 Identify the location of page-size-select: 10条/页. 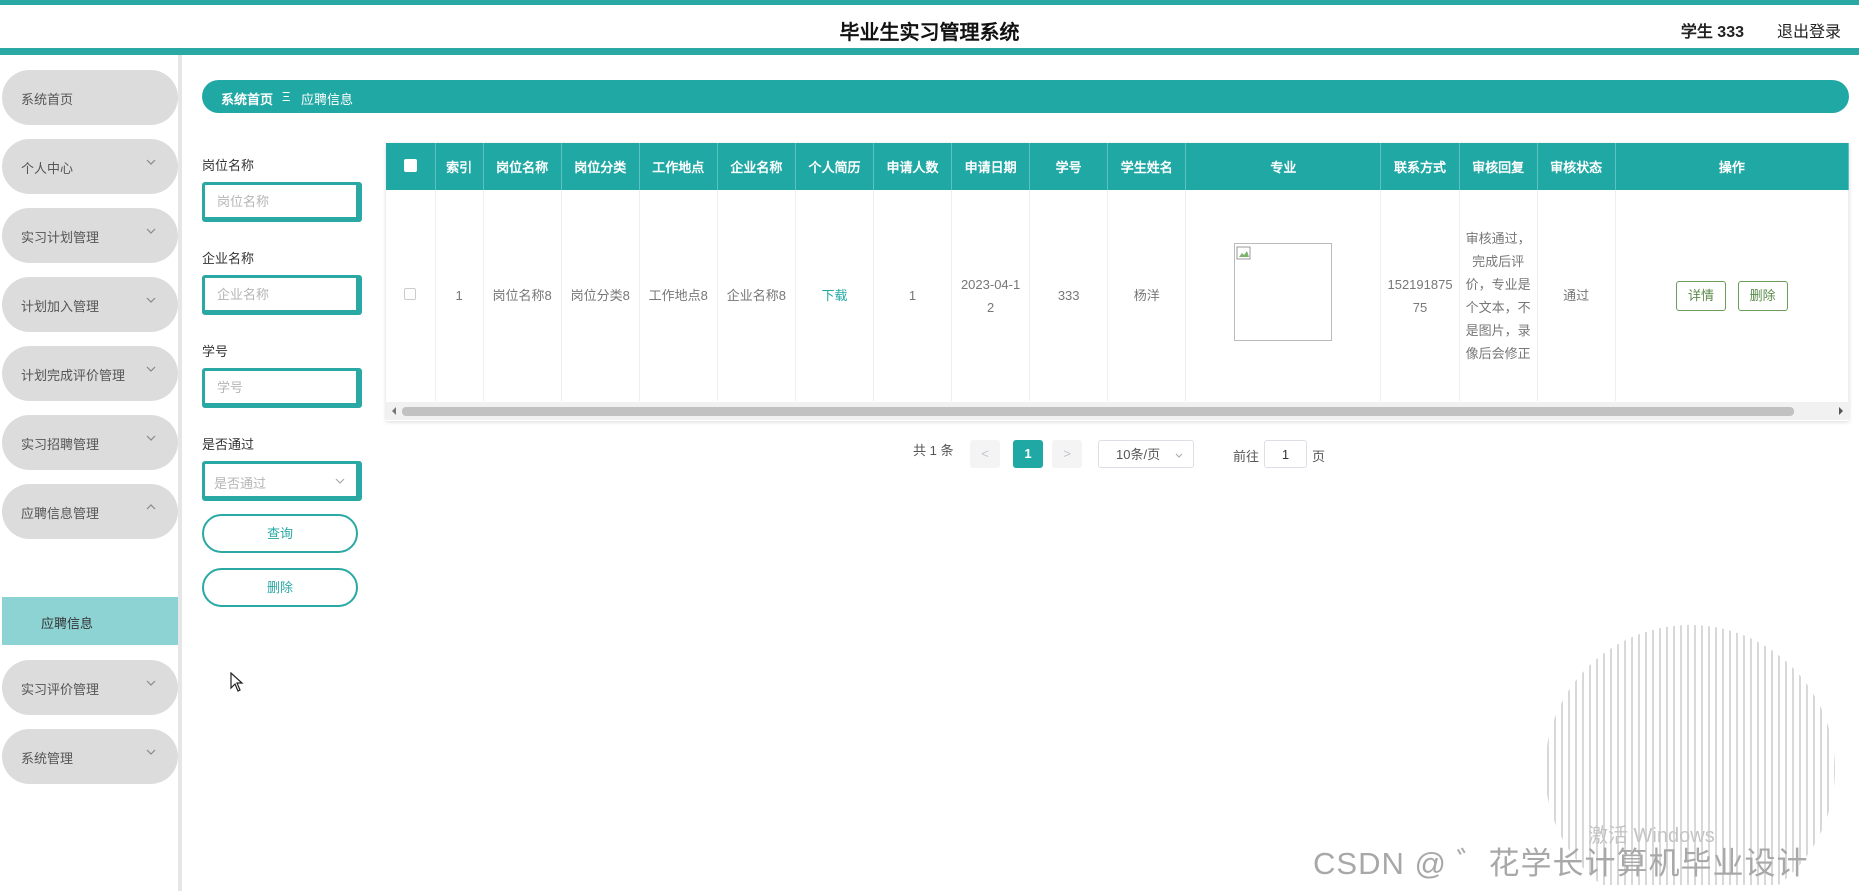
(1146, 454).